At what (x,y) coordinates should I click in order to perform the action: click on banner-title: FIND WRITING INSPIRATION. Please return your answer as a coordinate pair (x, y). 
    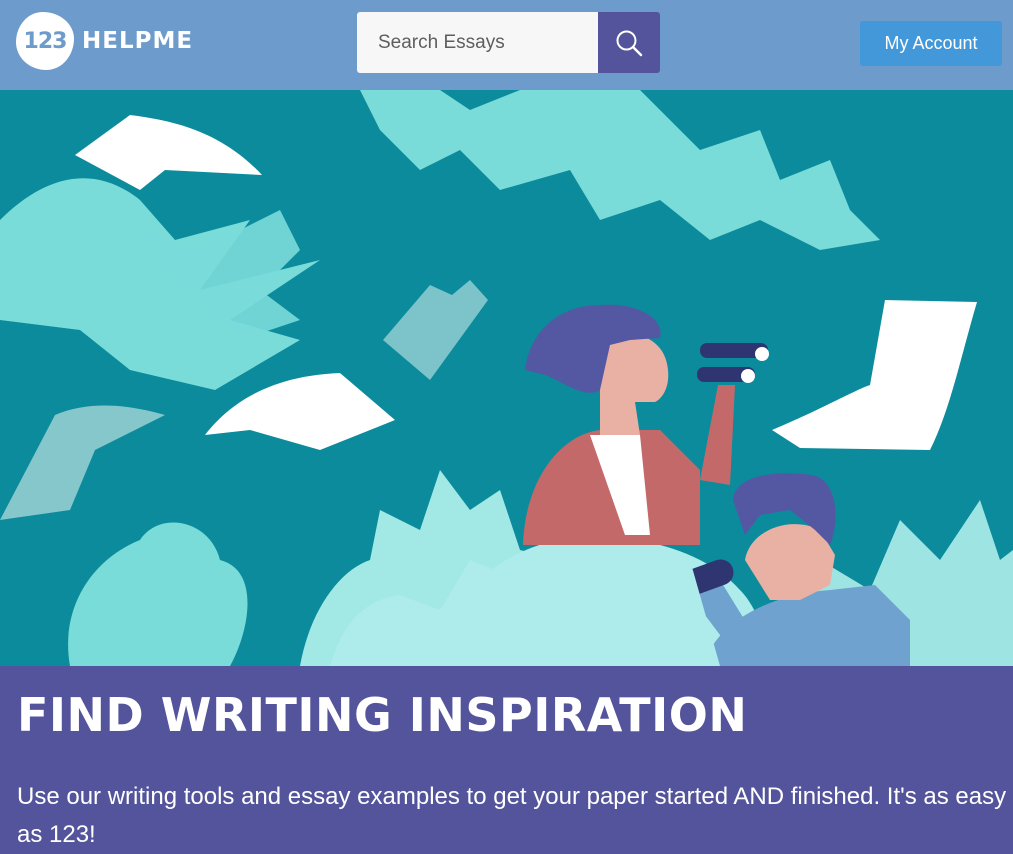
    Looking at the image, I should click on (382, 715).